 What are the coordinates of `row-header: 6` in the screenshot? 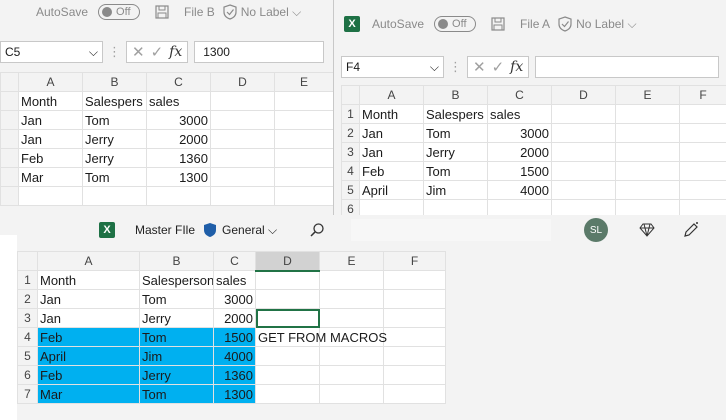 It's located at (350, 207).